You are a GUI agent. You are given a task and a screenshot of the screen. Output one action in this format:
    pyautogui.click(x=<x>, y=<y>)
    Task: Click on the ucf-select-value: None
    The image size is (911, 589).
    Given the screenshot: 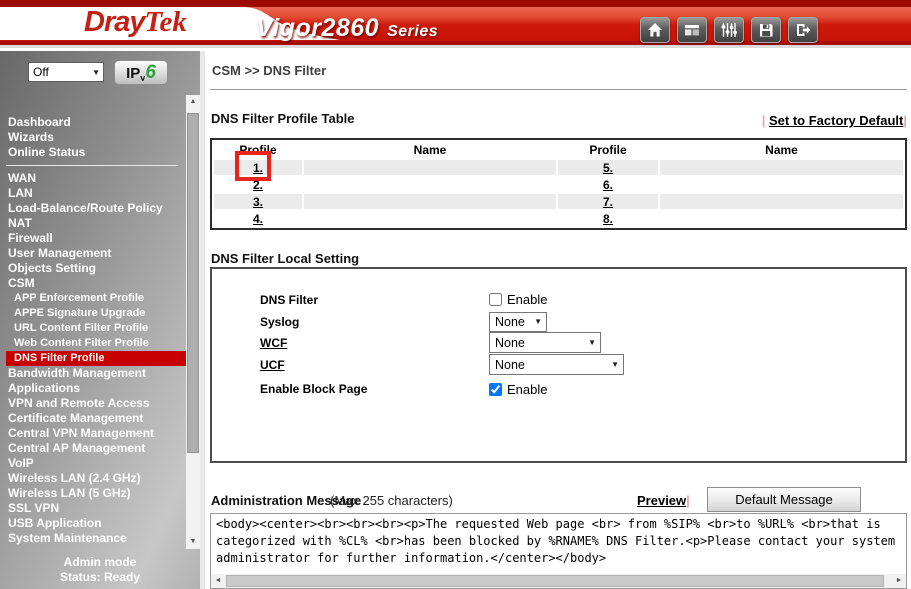 What is the action you would take?
    pyautogui.click(x=510, y=364)
    